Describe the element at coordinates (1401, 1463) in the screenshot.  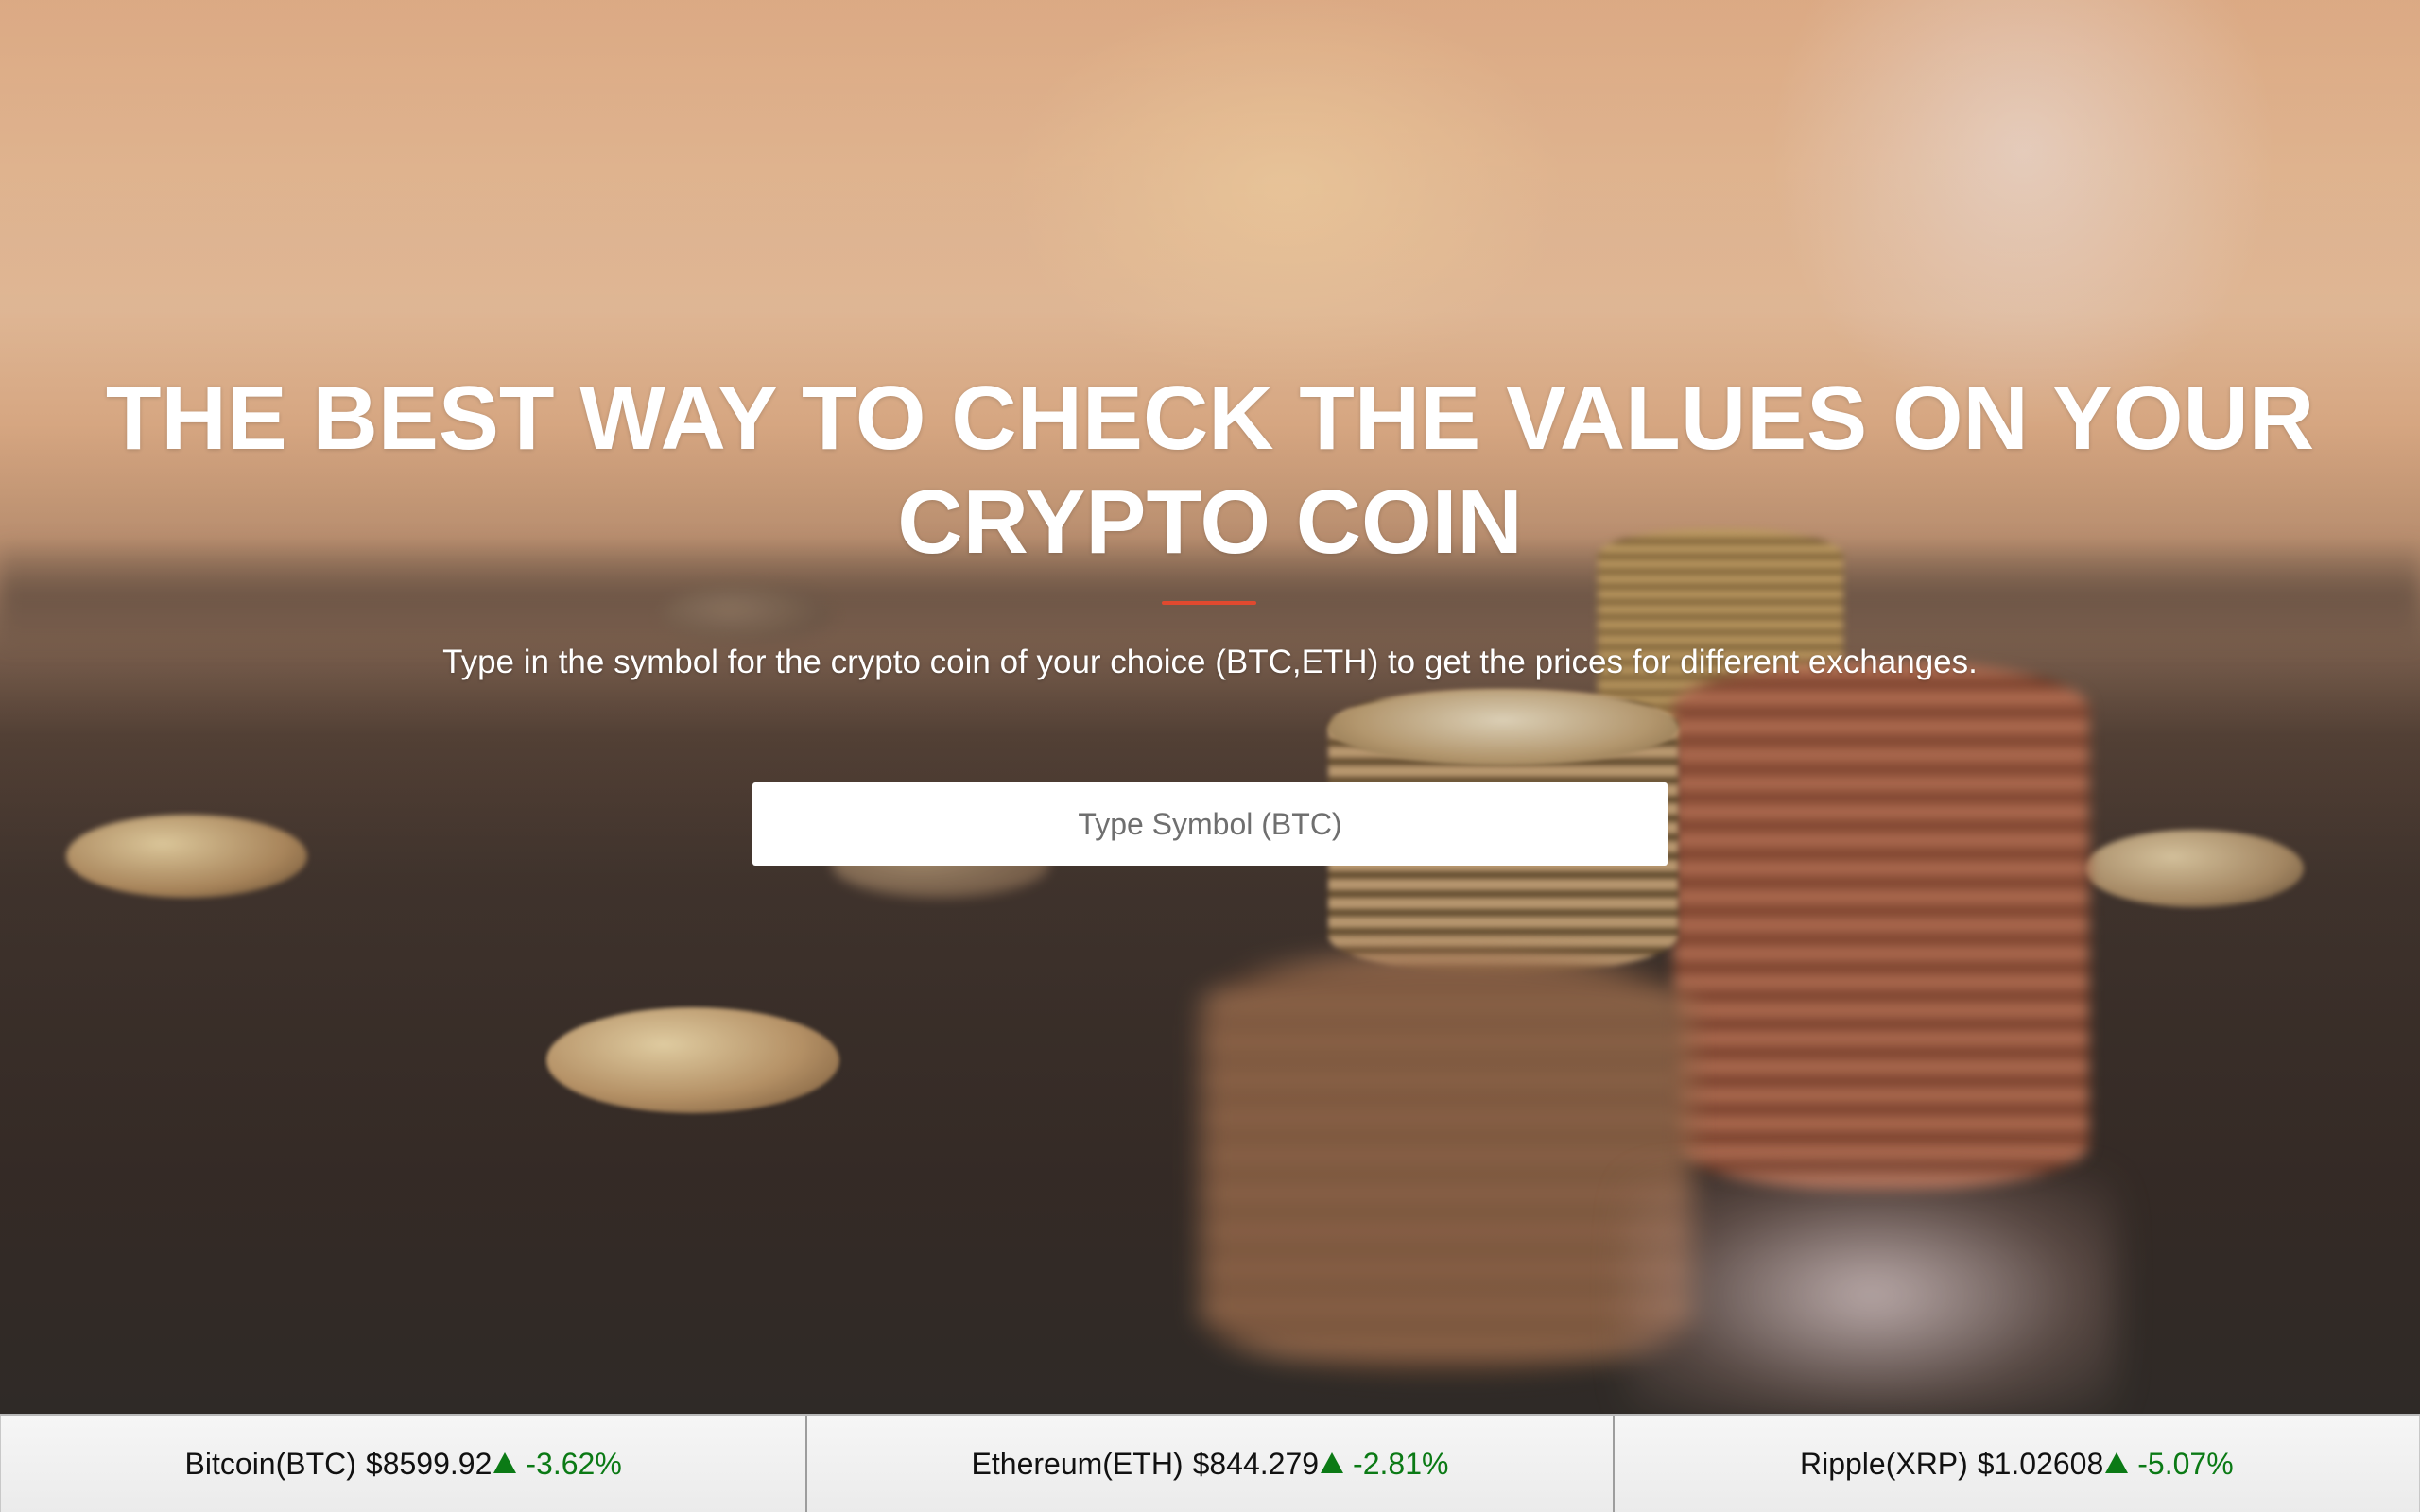
I see `price-change: -2.81%` at that location.